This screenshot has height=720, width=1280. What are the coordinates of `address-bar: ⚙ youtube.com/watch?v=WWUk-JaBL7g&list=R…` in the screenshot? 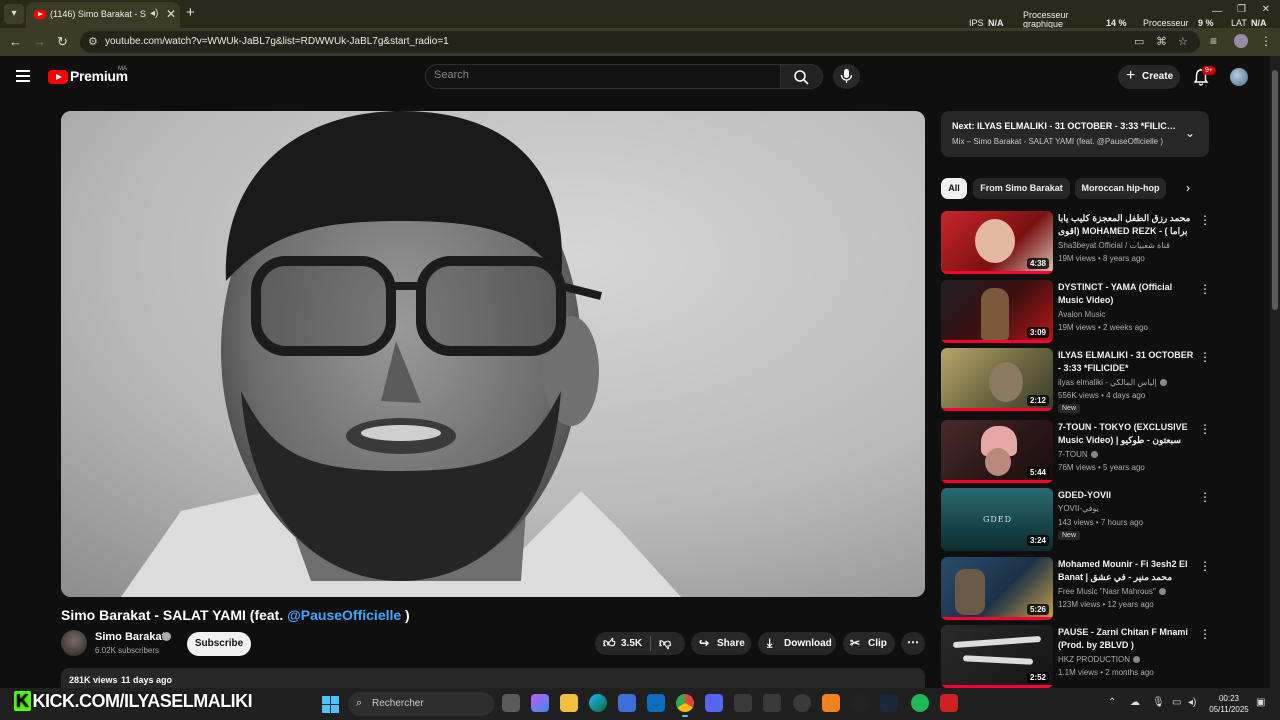 It's located at (640, 42).